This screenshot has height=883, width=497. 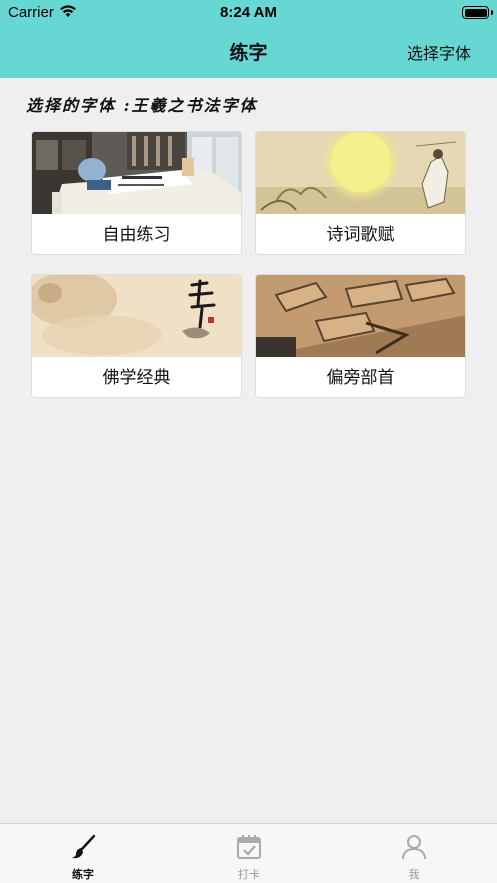 I want to click on person-icon, so click(x=414, y=847).